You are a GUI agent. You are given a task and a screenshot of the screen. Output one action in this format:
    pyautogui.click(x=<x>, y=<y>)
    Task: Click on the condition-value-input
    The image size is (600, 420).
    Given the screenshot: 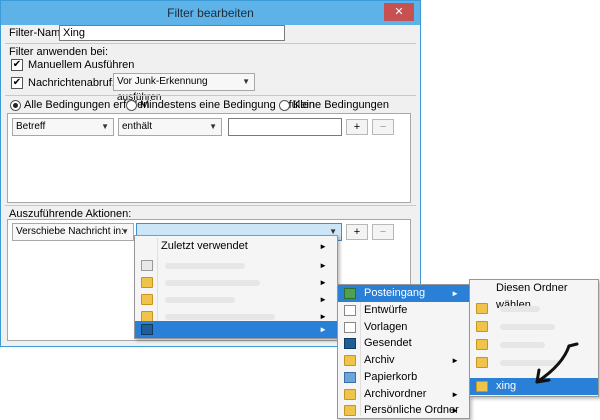 What is the action you would take?
    pyautogui.click(x=285, y=127)
    